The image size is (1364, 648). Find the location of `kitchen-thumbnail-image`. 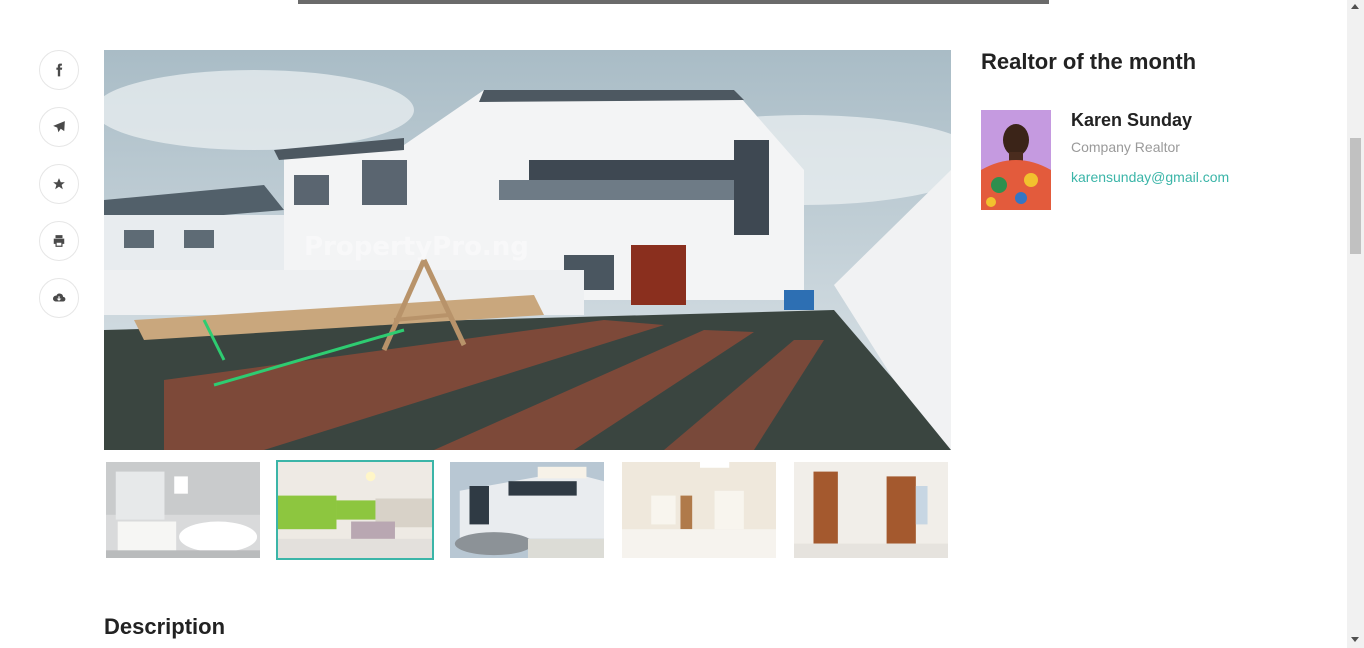

kitchen-thumbnail-image is located at coordinates (355, 510).